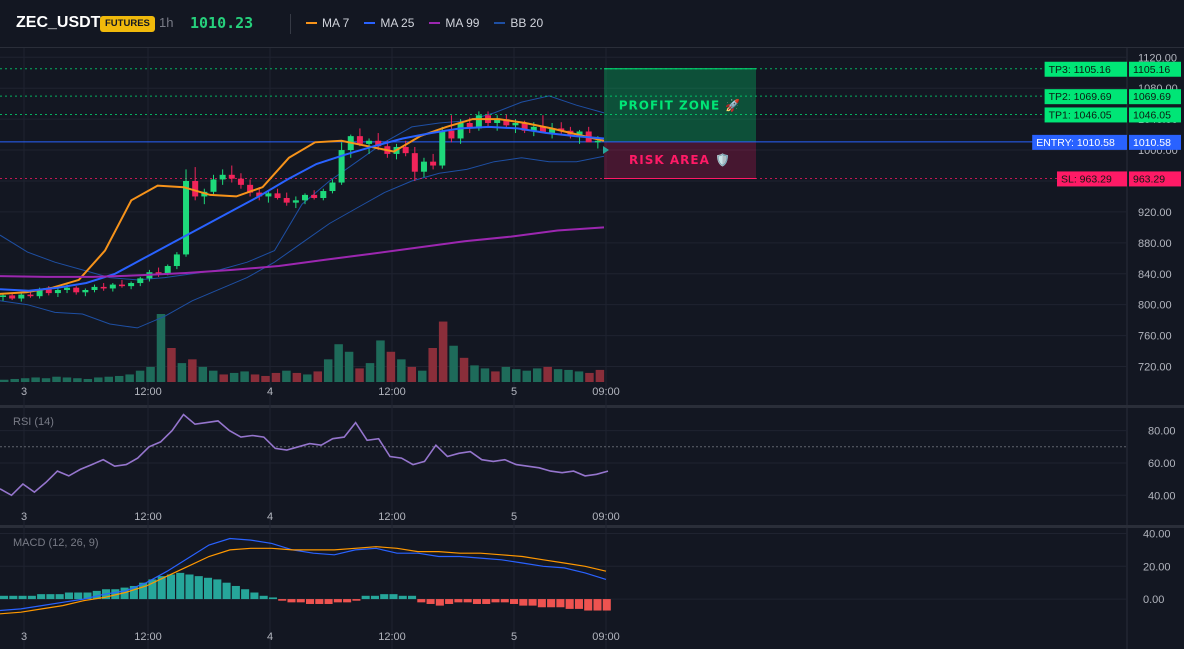  Describe the element at coordinates (606, 392) in the screenshot. I see `time-axis-tick-label: 09:00` at that location.